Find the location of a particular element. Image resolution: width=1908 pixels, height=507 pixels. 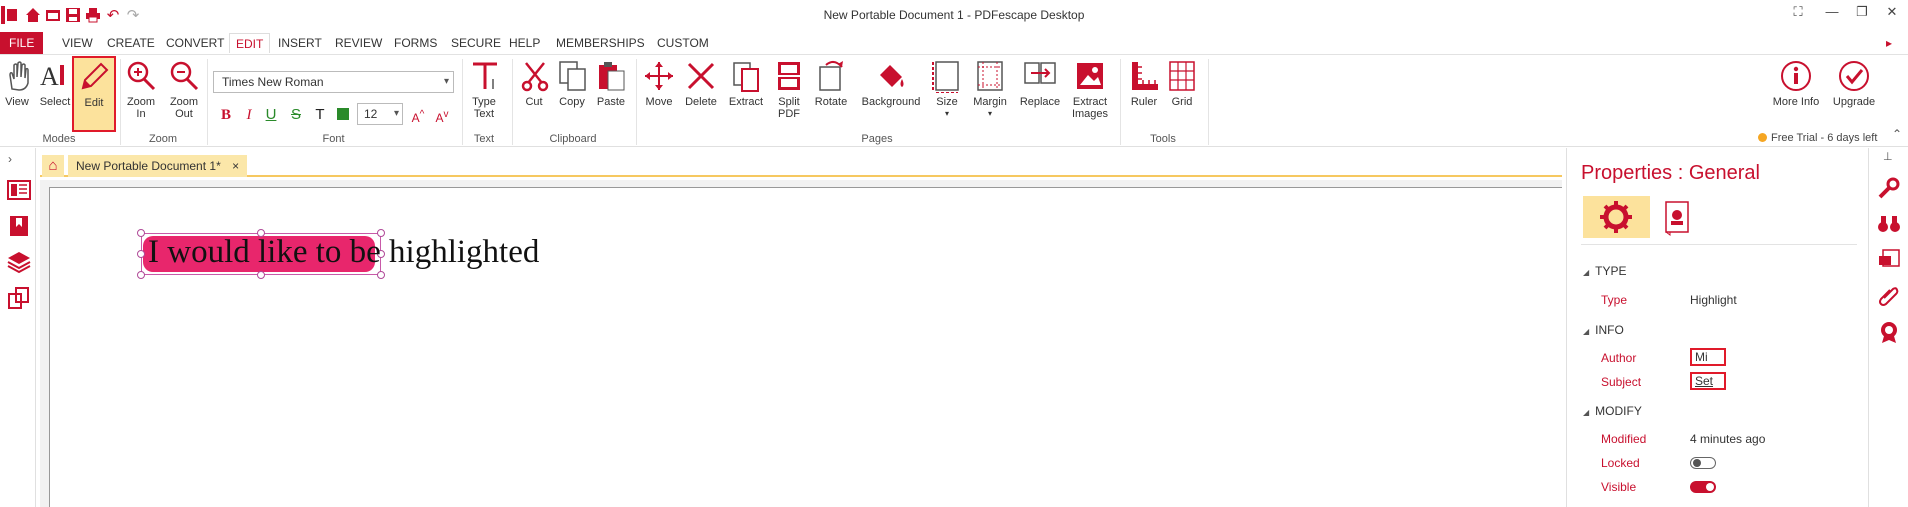

menu-help: HELP is located at coordinates (524, 43).